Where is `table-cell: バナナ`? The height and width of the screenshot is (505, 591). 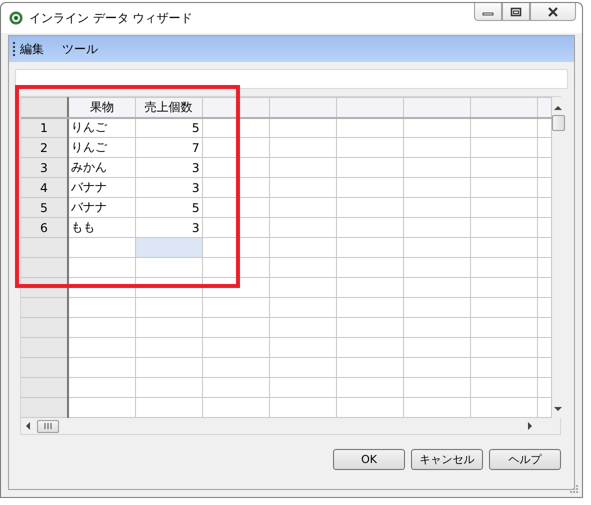 table-cell: バナナ is located at coordinates (101, 208).